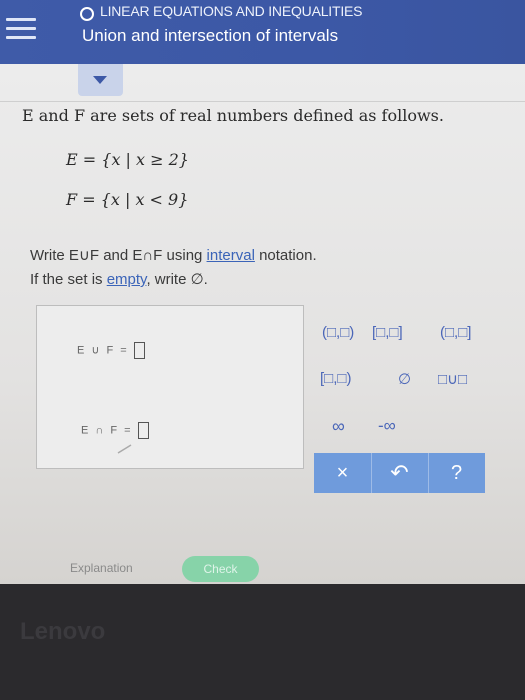  Describe the element at coordinates (262, 101) in the screenshot. I see `divider` at that location.